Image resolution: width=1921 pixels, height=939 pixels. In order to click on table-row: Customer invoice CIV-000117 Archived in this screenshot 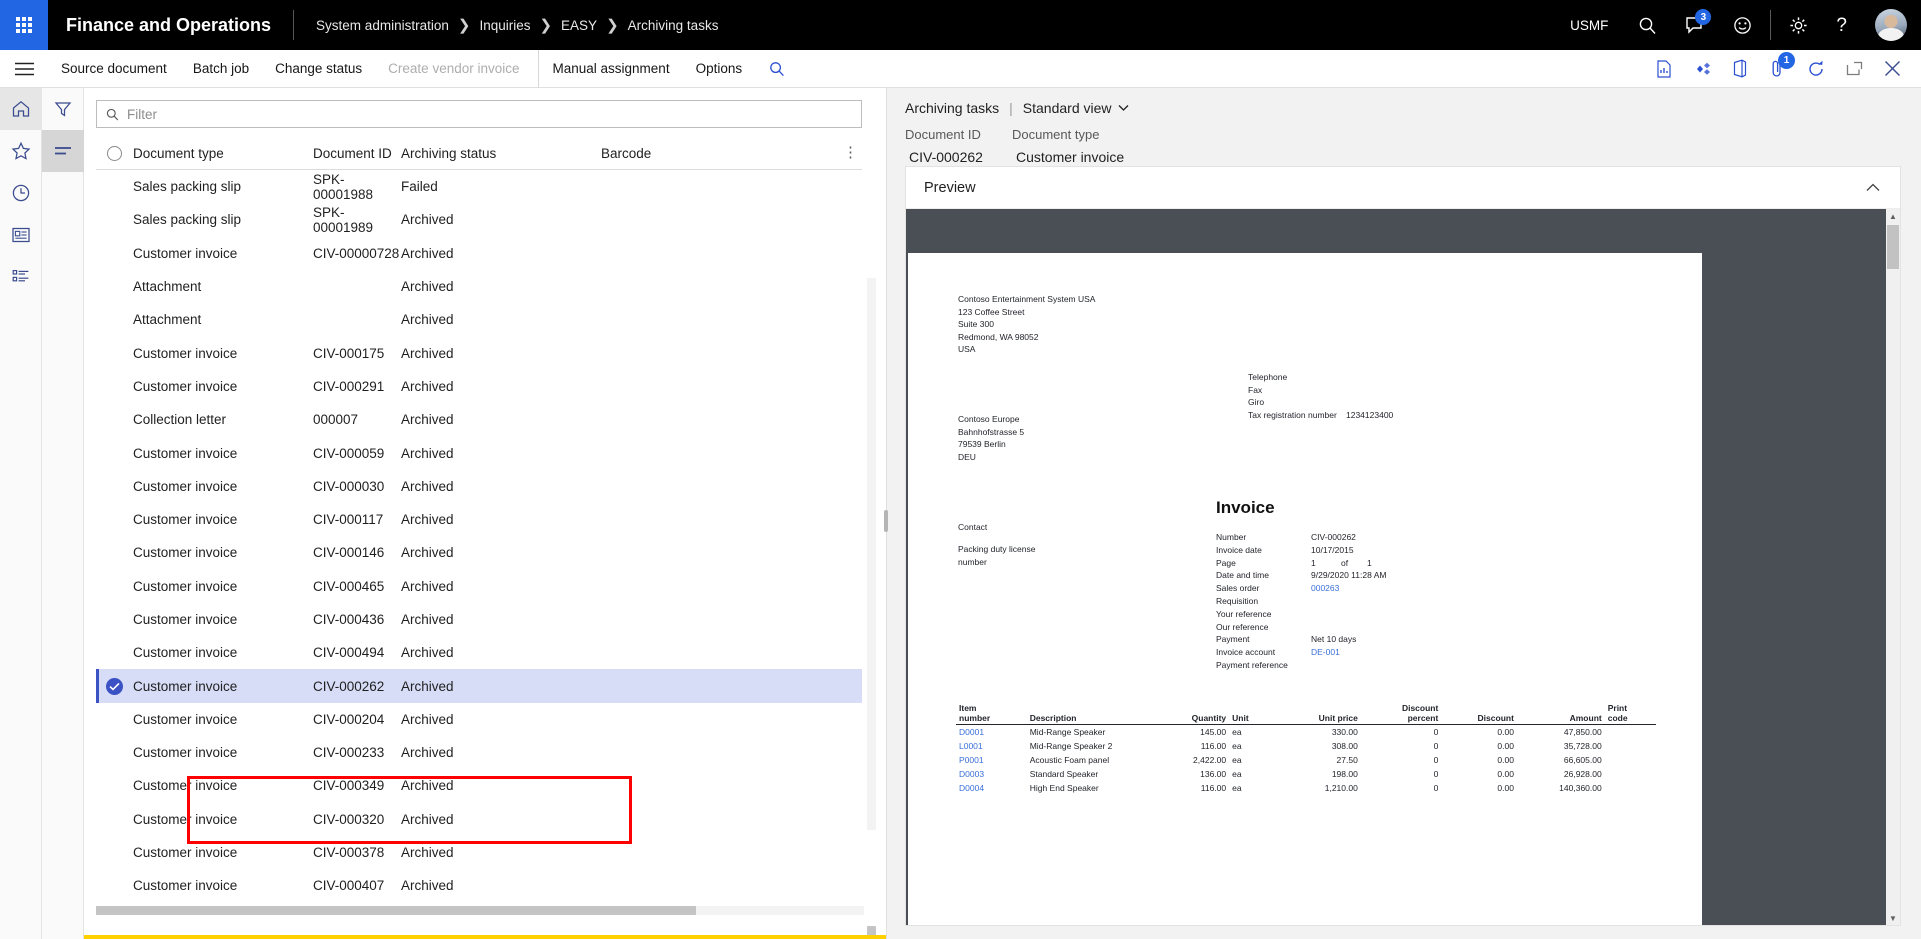, I will do `click(479, 519)`.